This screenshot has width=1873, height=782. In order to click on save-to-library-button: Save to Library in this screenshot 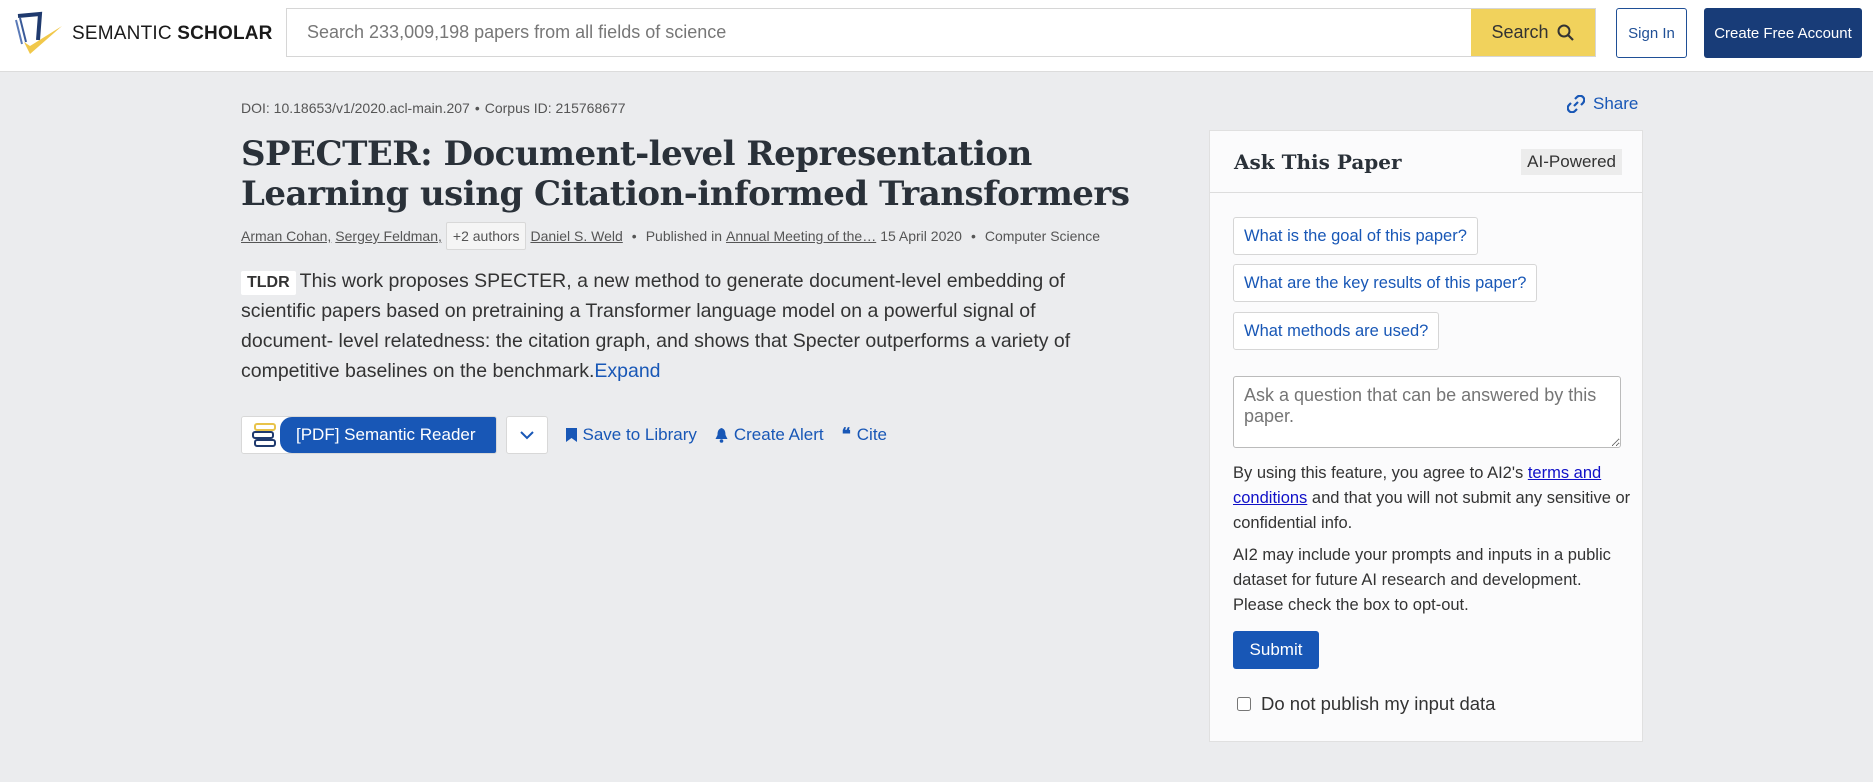, I will do `click(631, 435)`.